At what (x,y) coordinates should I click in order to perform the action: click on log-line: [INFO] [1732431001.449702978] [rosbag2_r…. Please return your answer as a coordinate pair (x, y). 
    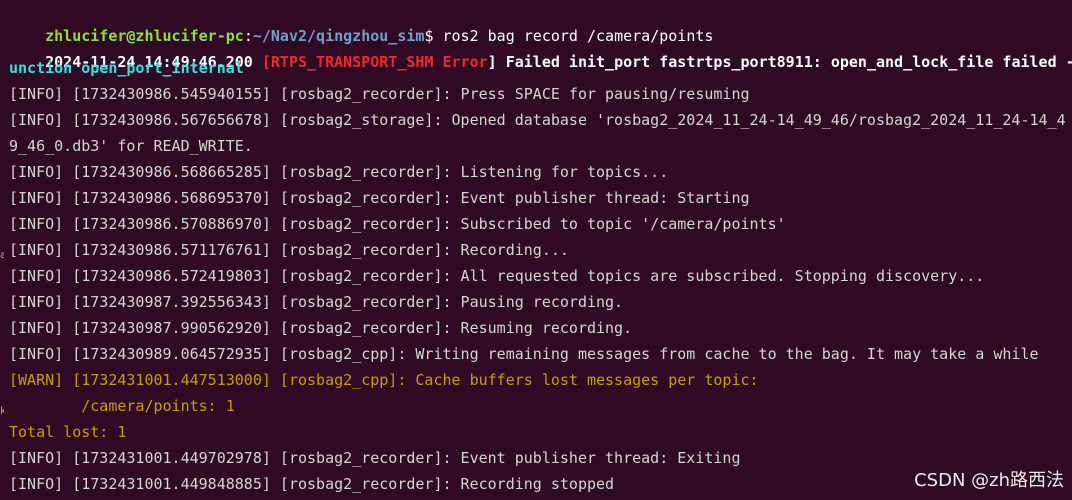
    Looking at the image, I should click on (375, 458).